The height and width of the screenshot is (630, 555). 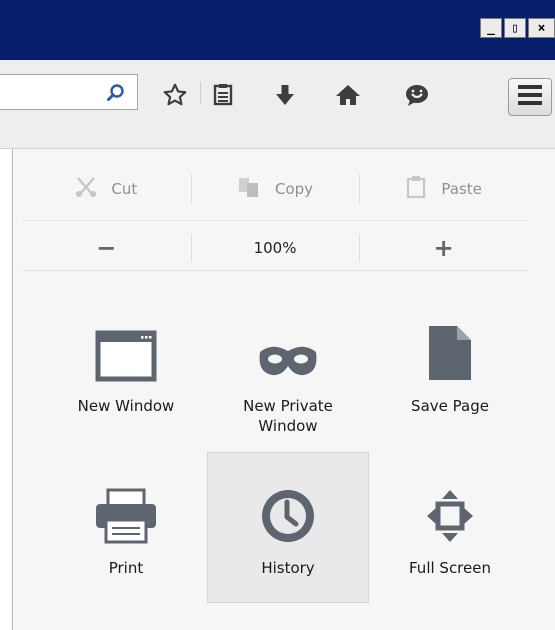 What do you see at coordinates (223, 95) in the screenshot?
I see `reading-list-icon` at bounding box center [223, 95].